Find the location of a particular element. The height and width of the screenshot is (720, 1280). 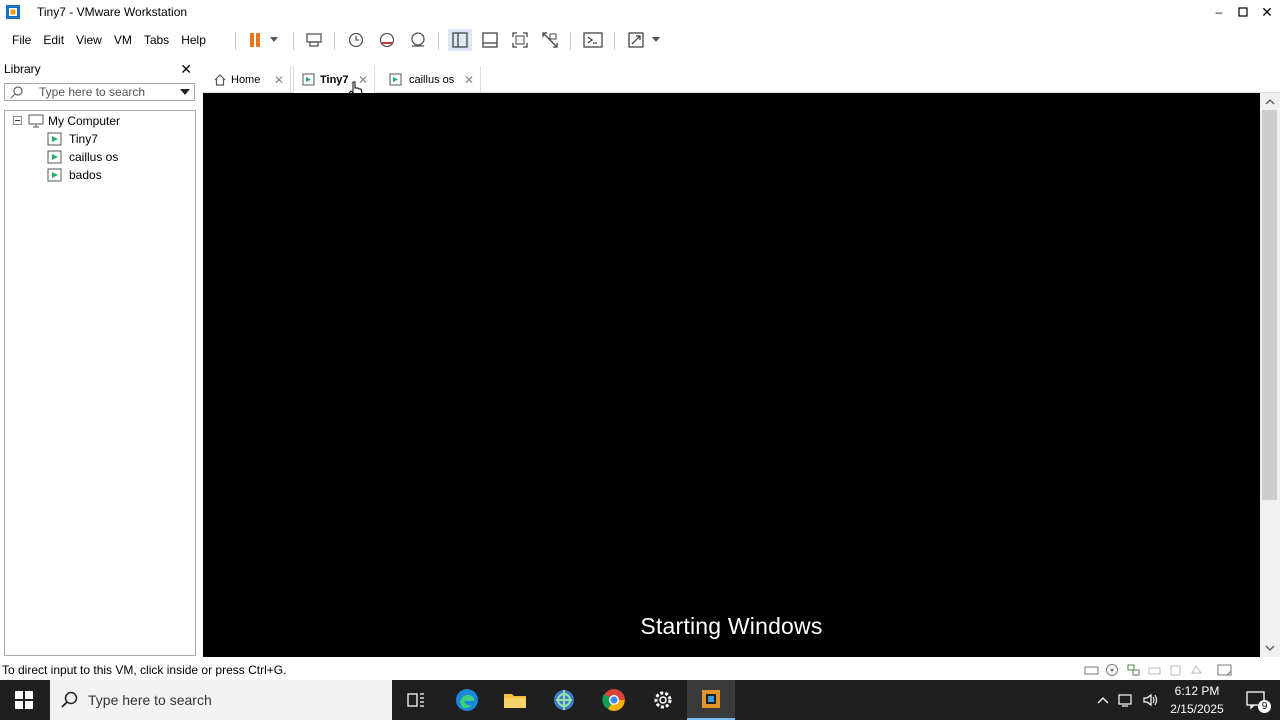

thumbnail-bar-icon is located at coordinates (490, 40).